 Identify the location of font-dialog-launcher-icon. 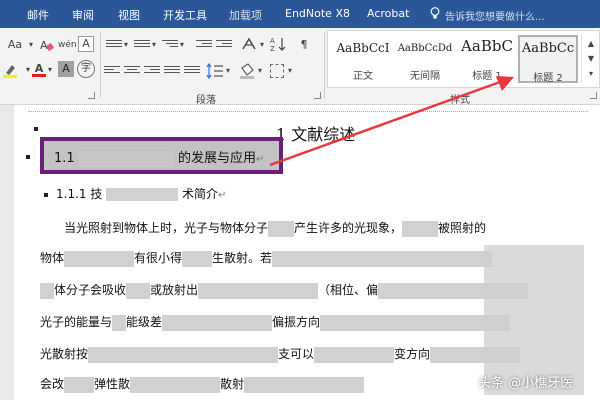
(91, 95).